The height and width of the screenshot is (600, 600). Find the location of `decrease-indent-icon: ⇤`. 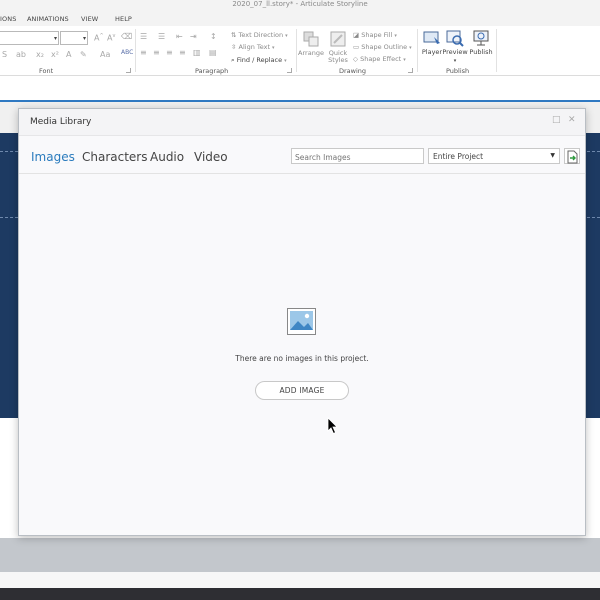

decrease-indent-icon: ⇤ is located at coordinates (179, 36).